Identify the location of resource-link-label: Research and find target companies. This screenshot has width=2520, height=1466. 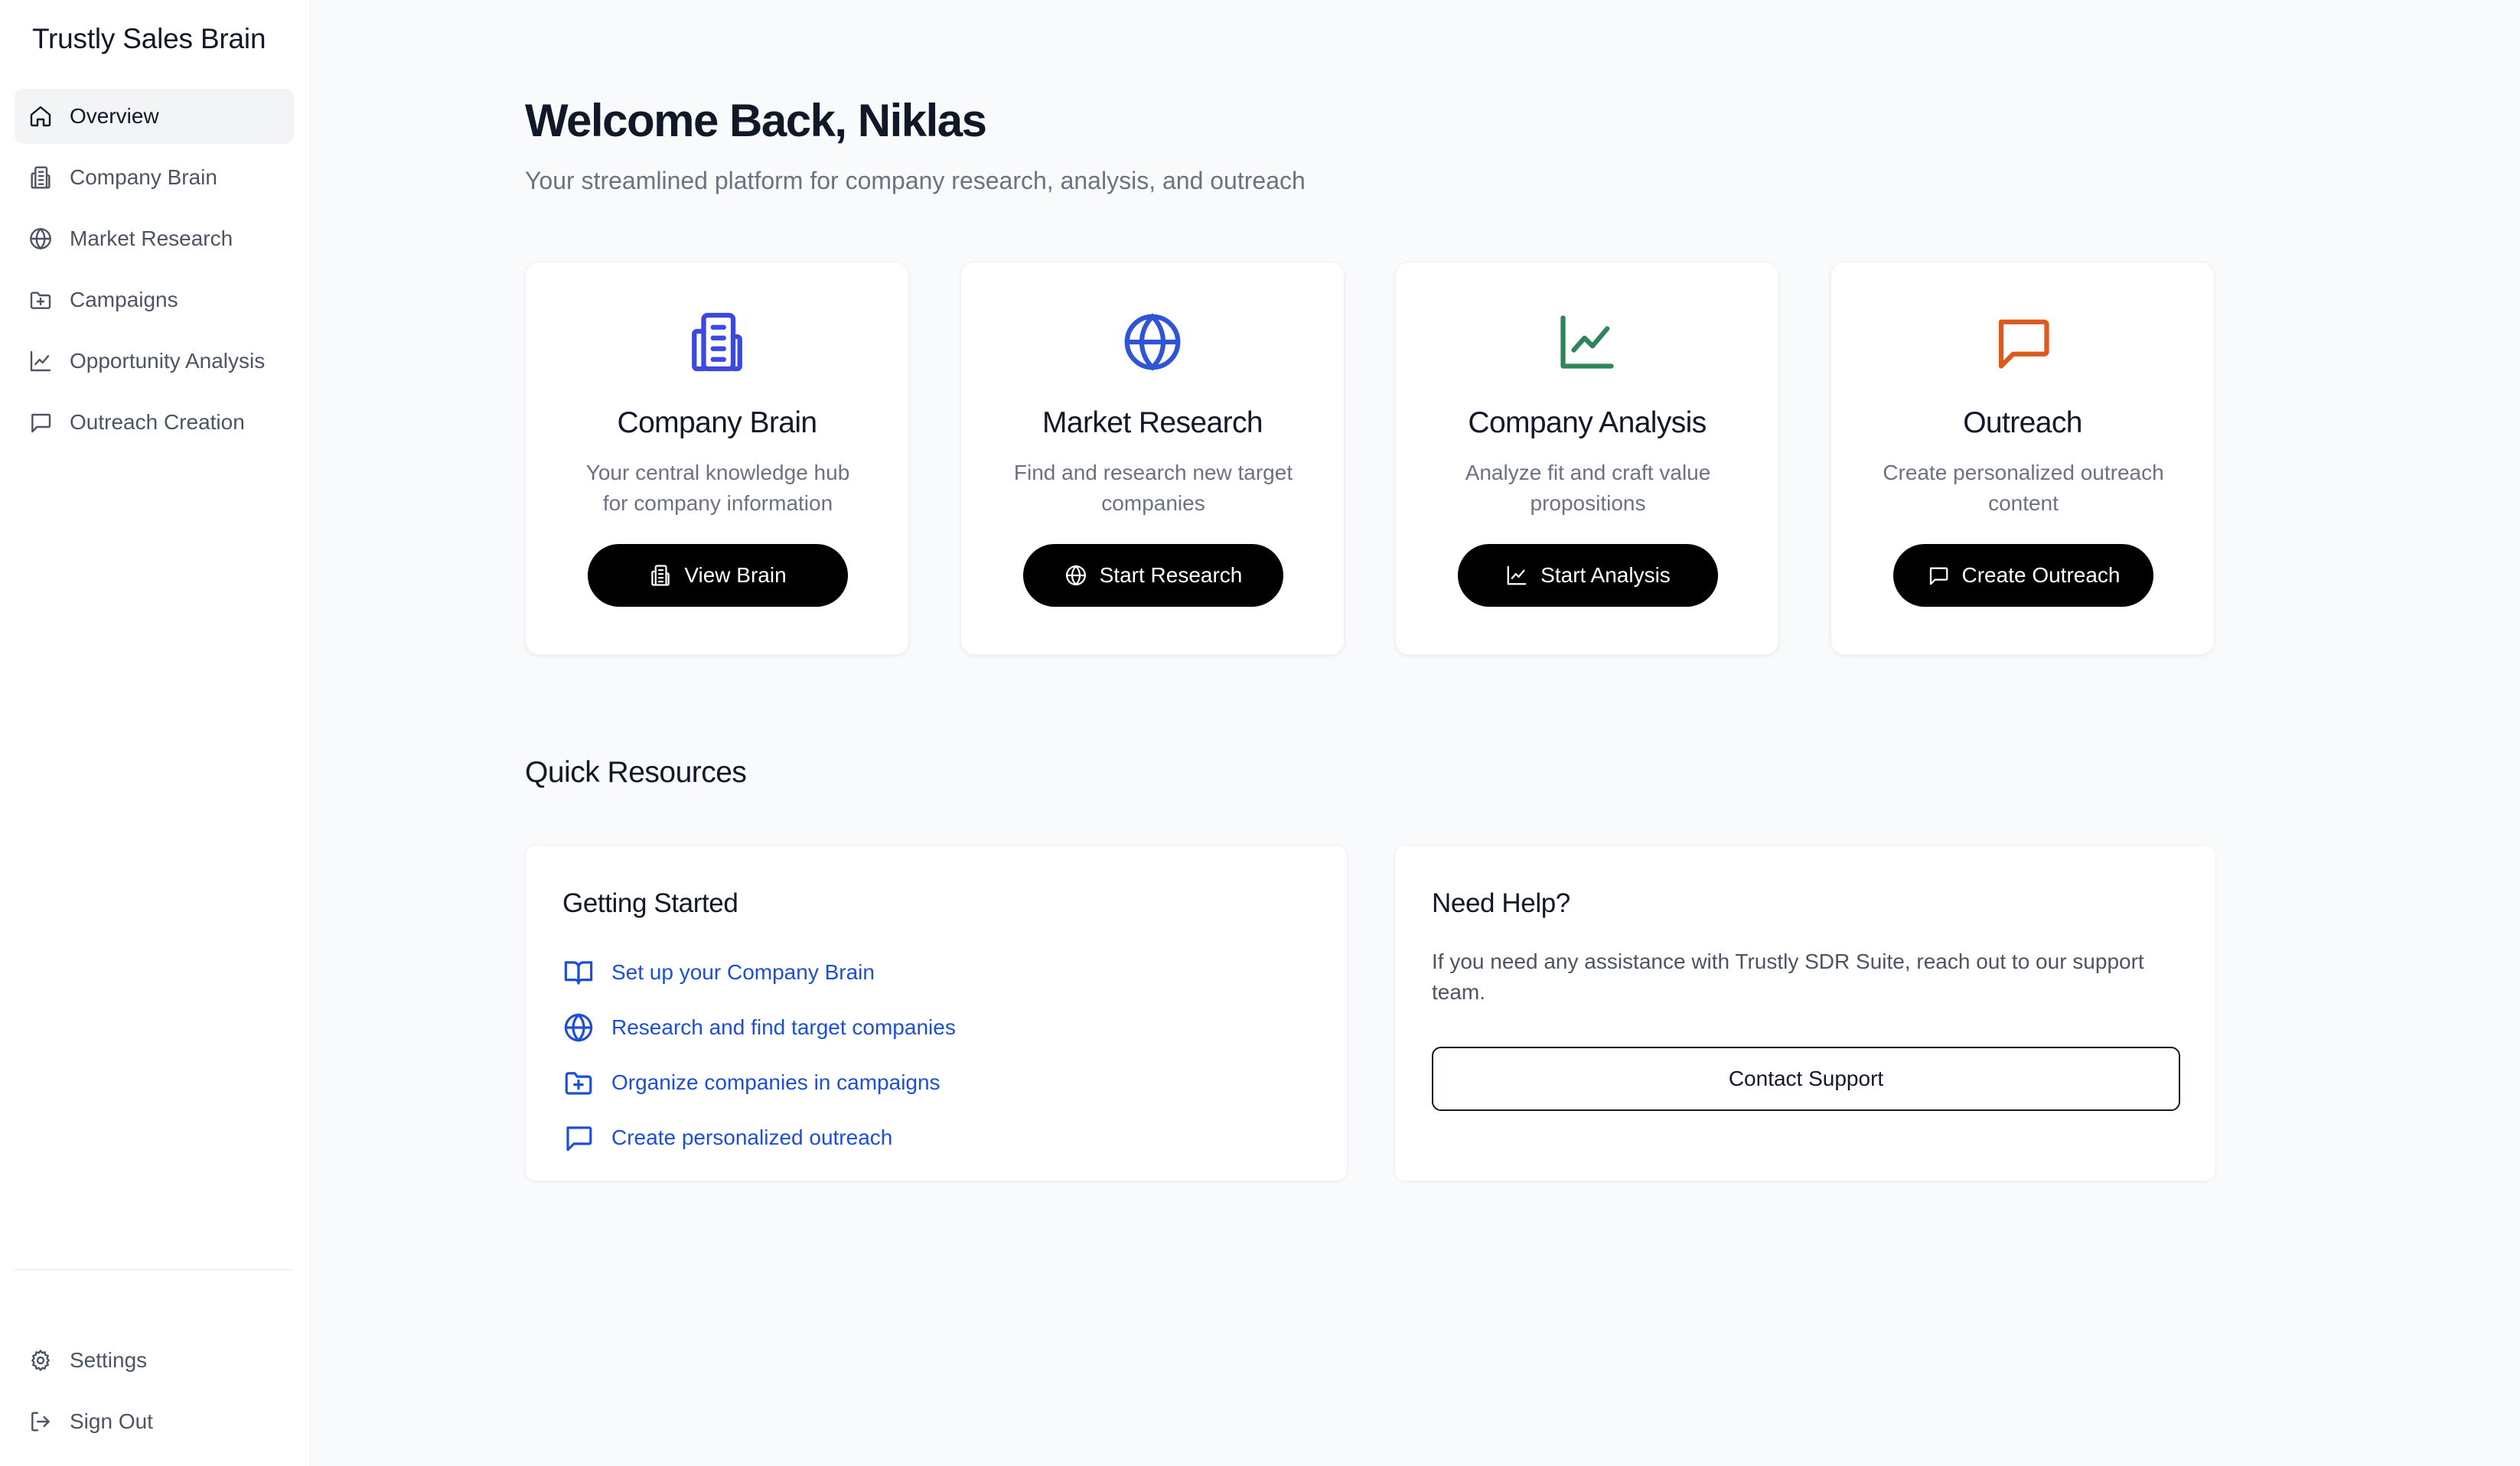
(783, 1027).